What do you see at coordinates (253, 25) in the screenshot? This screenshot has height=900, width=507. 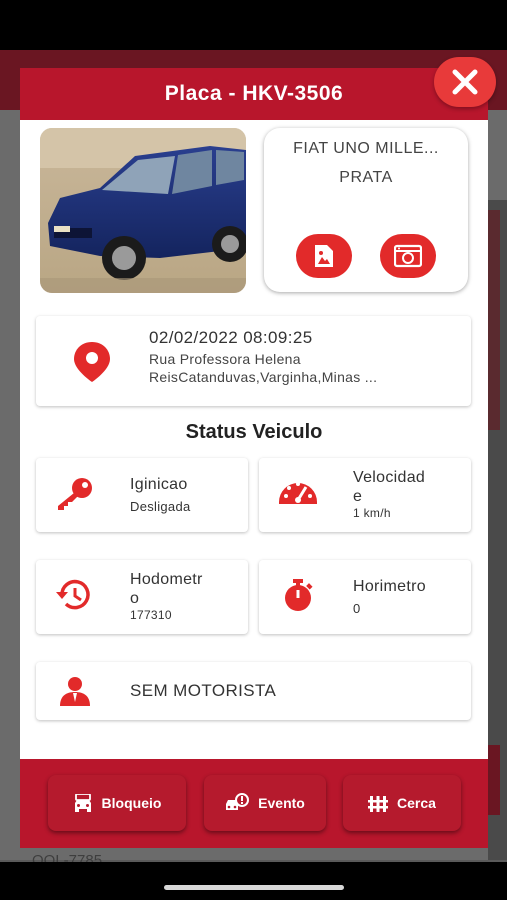 I see `status-bar` at bounding box center [253, 25].